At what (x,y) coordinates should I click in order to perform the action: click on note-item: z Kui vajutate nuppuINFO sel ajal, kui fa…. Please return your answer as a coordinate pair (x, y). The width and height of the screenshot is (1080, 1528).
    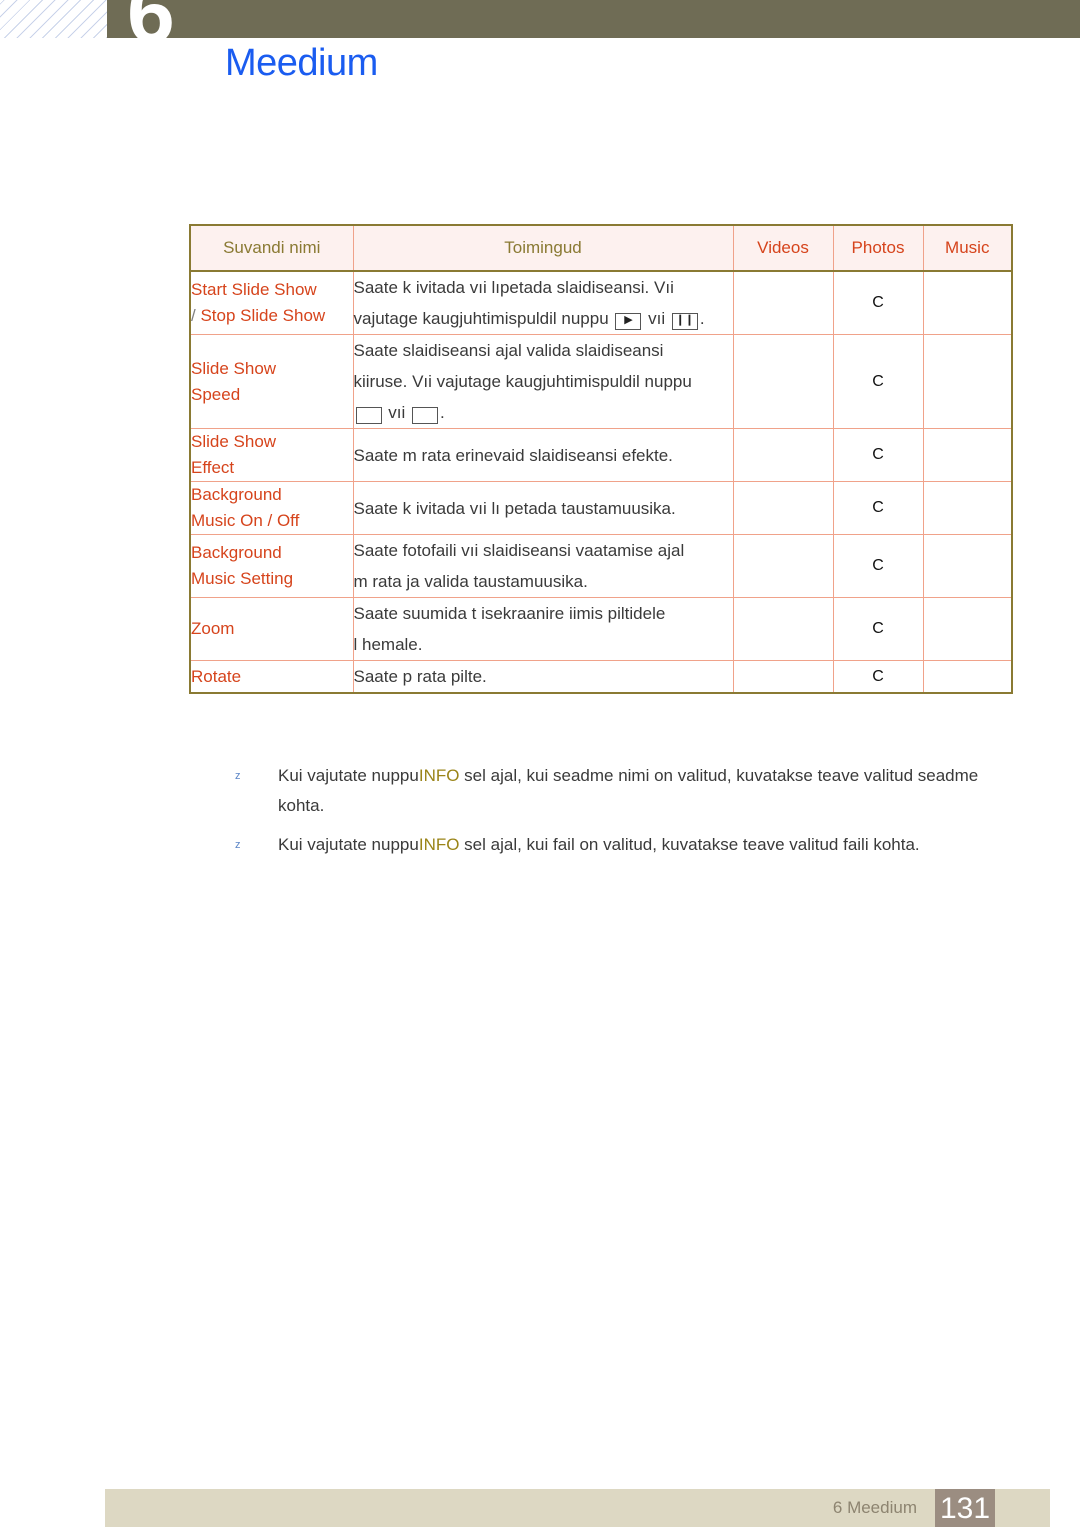
    Looking at the image, I should click on (622, 845).